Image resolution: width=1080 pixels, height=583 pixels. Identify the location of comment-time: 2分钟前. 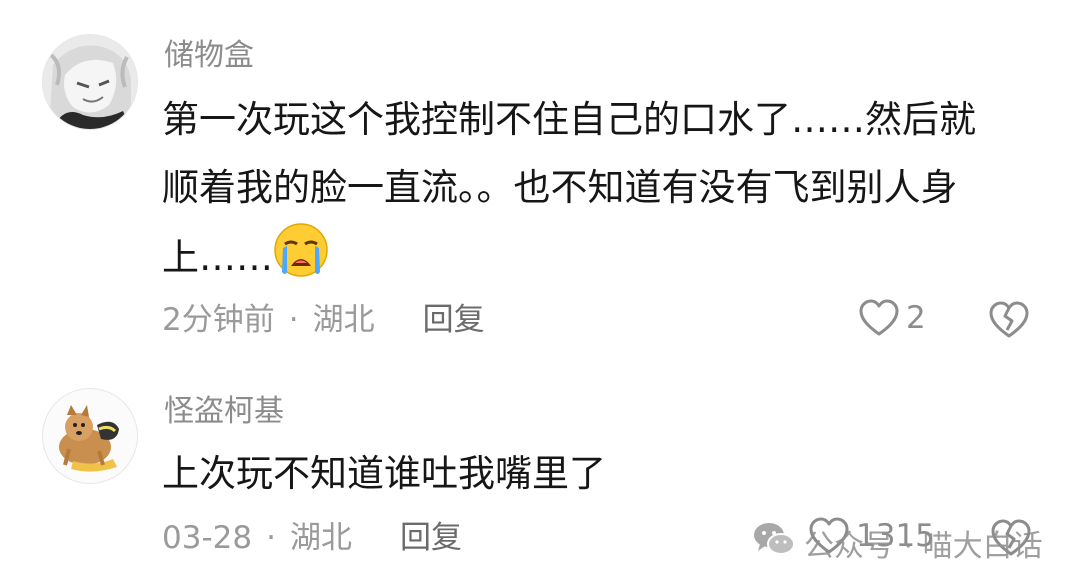
(218, 320).